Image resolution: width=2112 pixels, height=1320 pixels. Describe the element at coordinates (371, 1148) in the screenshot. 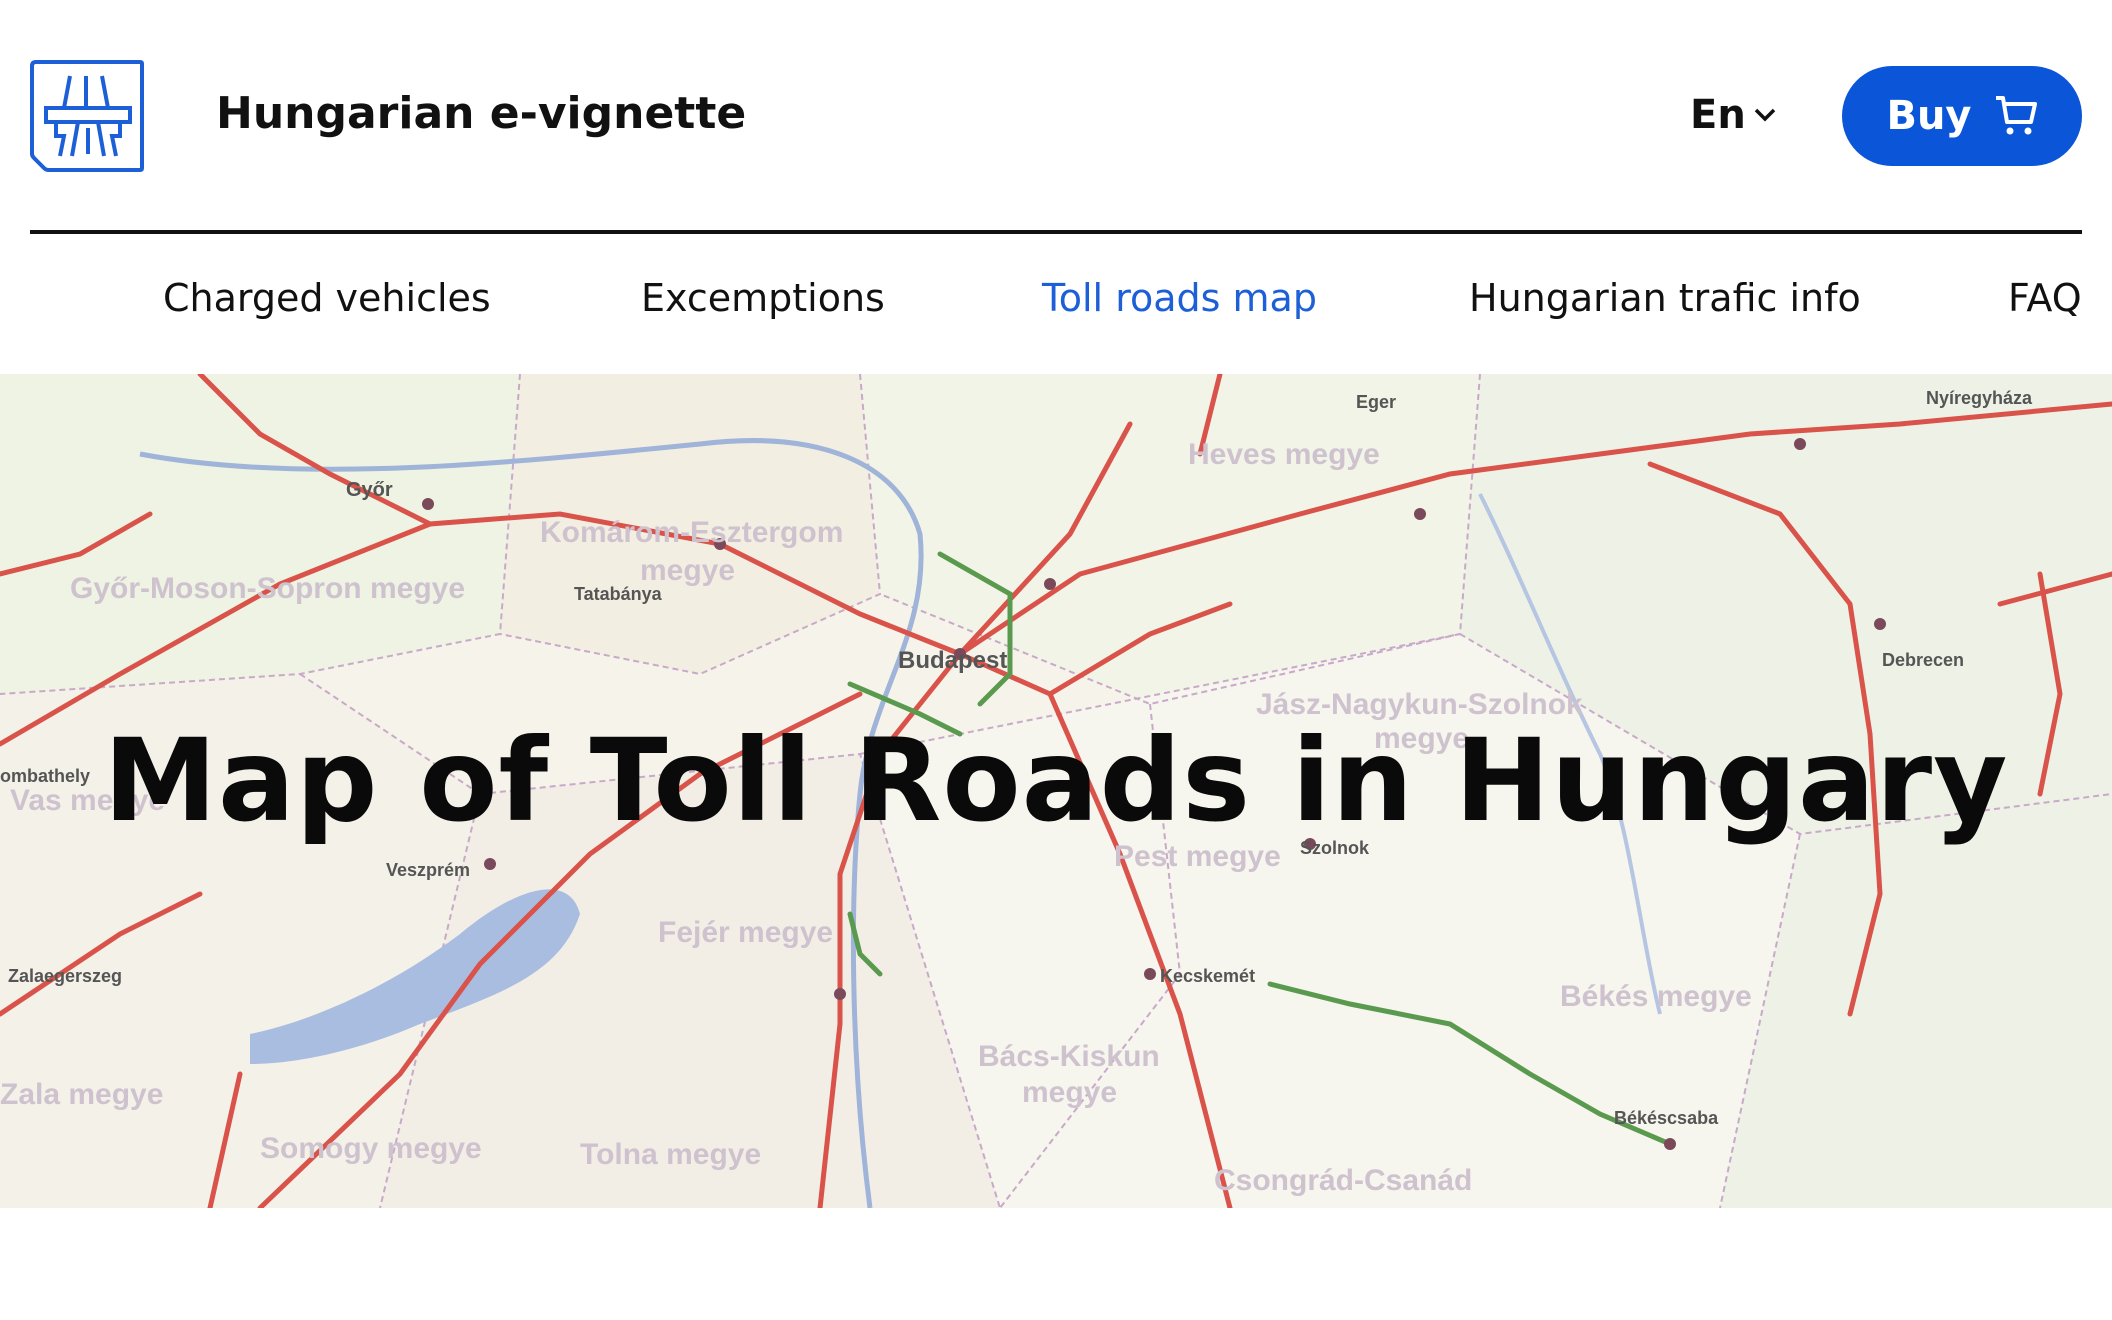

I see `map-county-somogy: Somogy megye` at that location.